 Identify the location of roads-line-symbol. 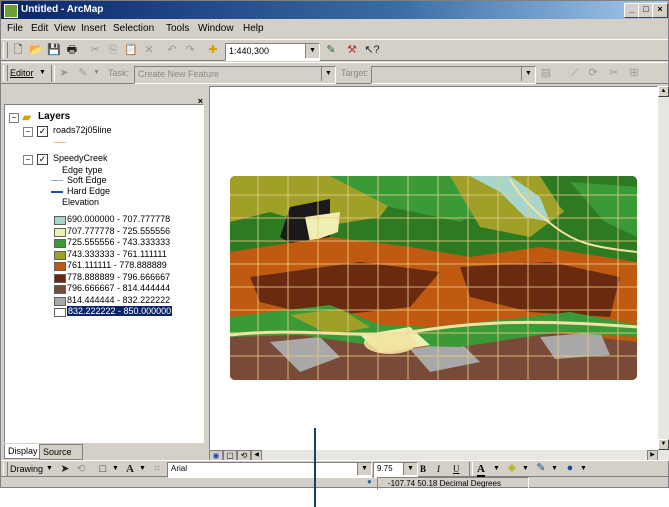
(60, 142).